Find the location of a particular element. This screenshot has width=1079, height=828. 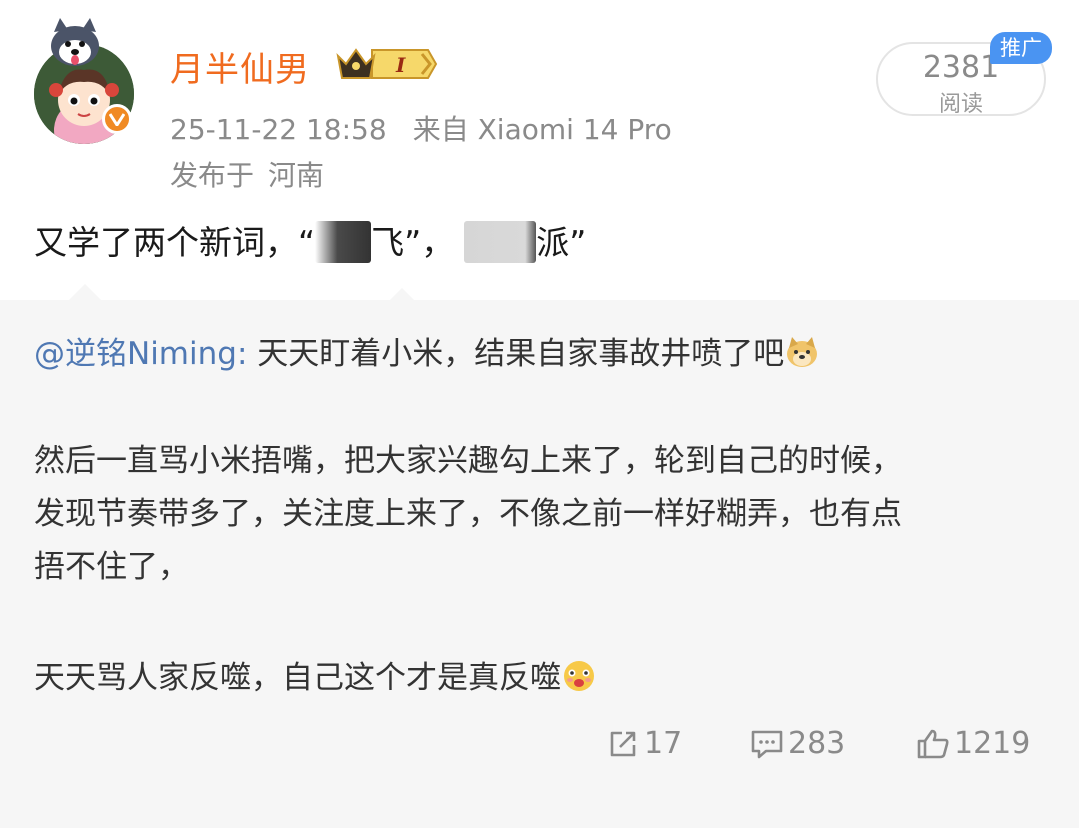

repost-line2b: 发现节奏带多了，关注度上来了，不像之前一样好糊弄，也有点 is located at coordinates (468, 514).